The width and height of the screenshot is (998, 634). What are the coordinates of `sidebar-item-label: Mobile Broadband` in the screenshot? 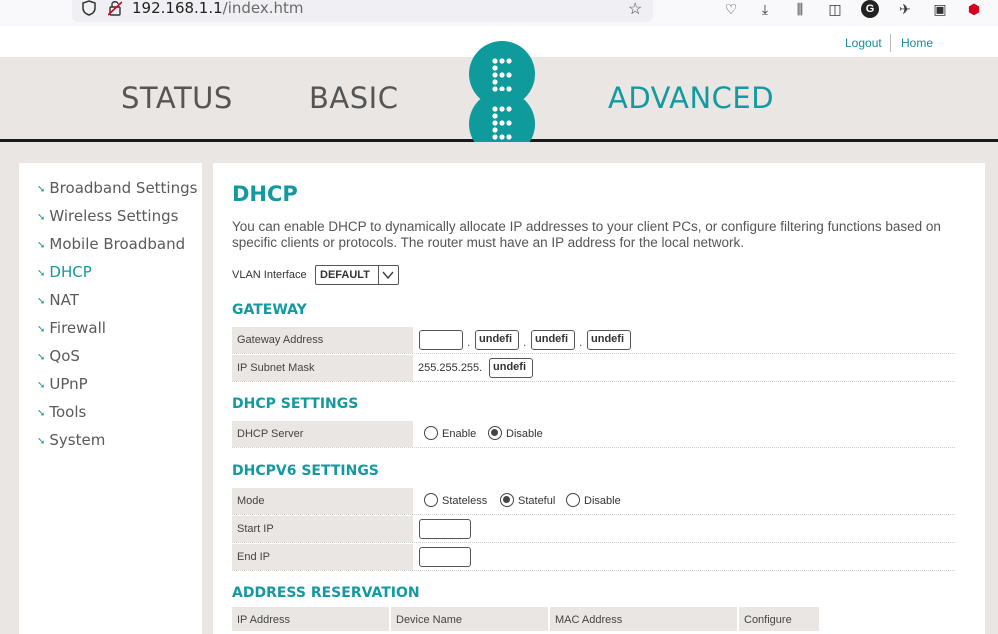 It's located at (117, 244).